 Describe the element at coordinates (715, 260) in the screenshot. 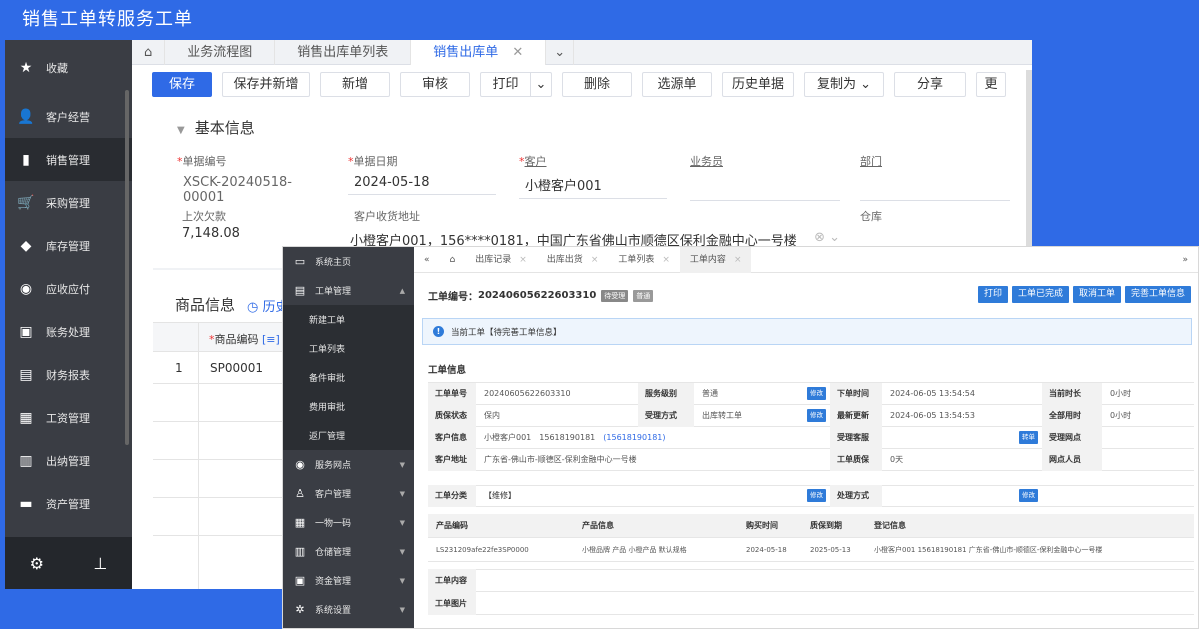

I see `tab-ticket-content: 工单内容 ×` at that location.